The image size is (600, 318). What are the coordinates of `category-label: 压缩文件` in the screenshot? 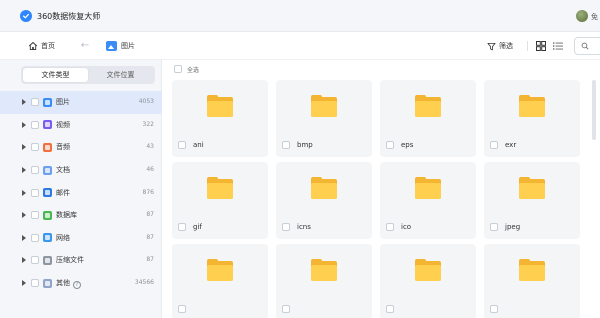 It's located at (70, 260).